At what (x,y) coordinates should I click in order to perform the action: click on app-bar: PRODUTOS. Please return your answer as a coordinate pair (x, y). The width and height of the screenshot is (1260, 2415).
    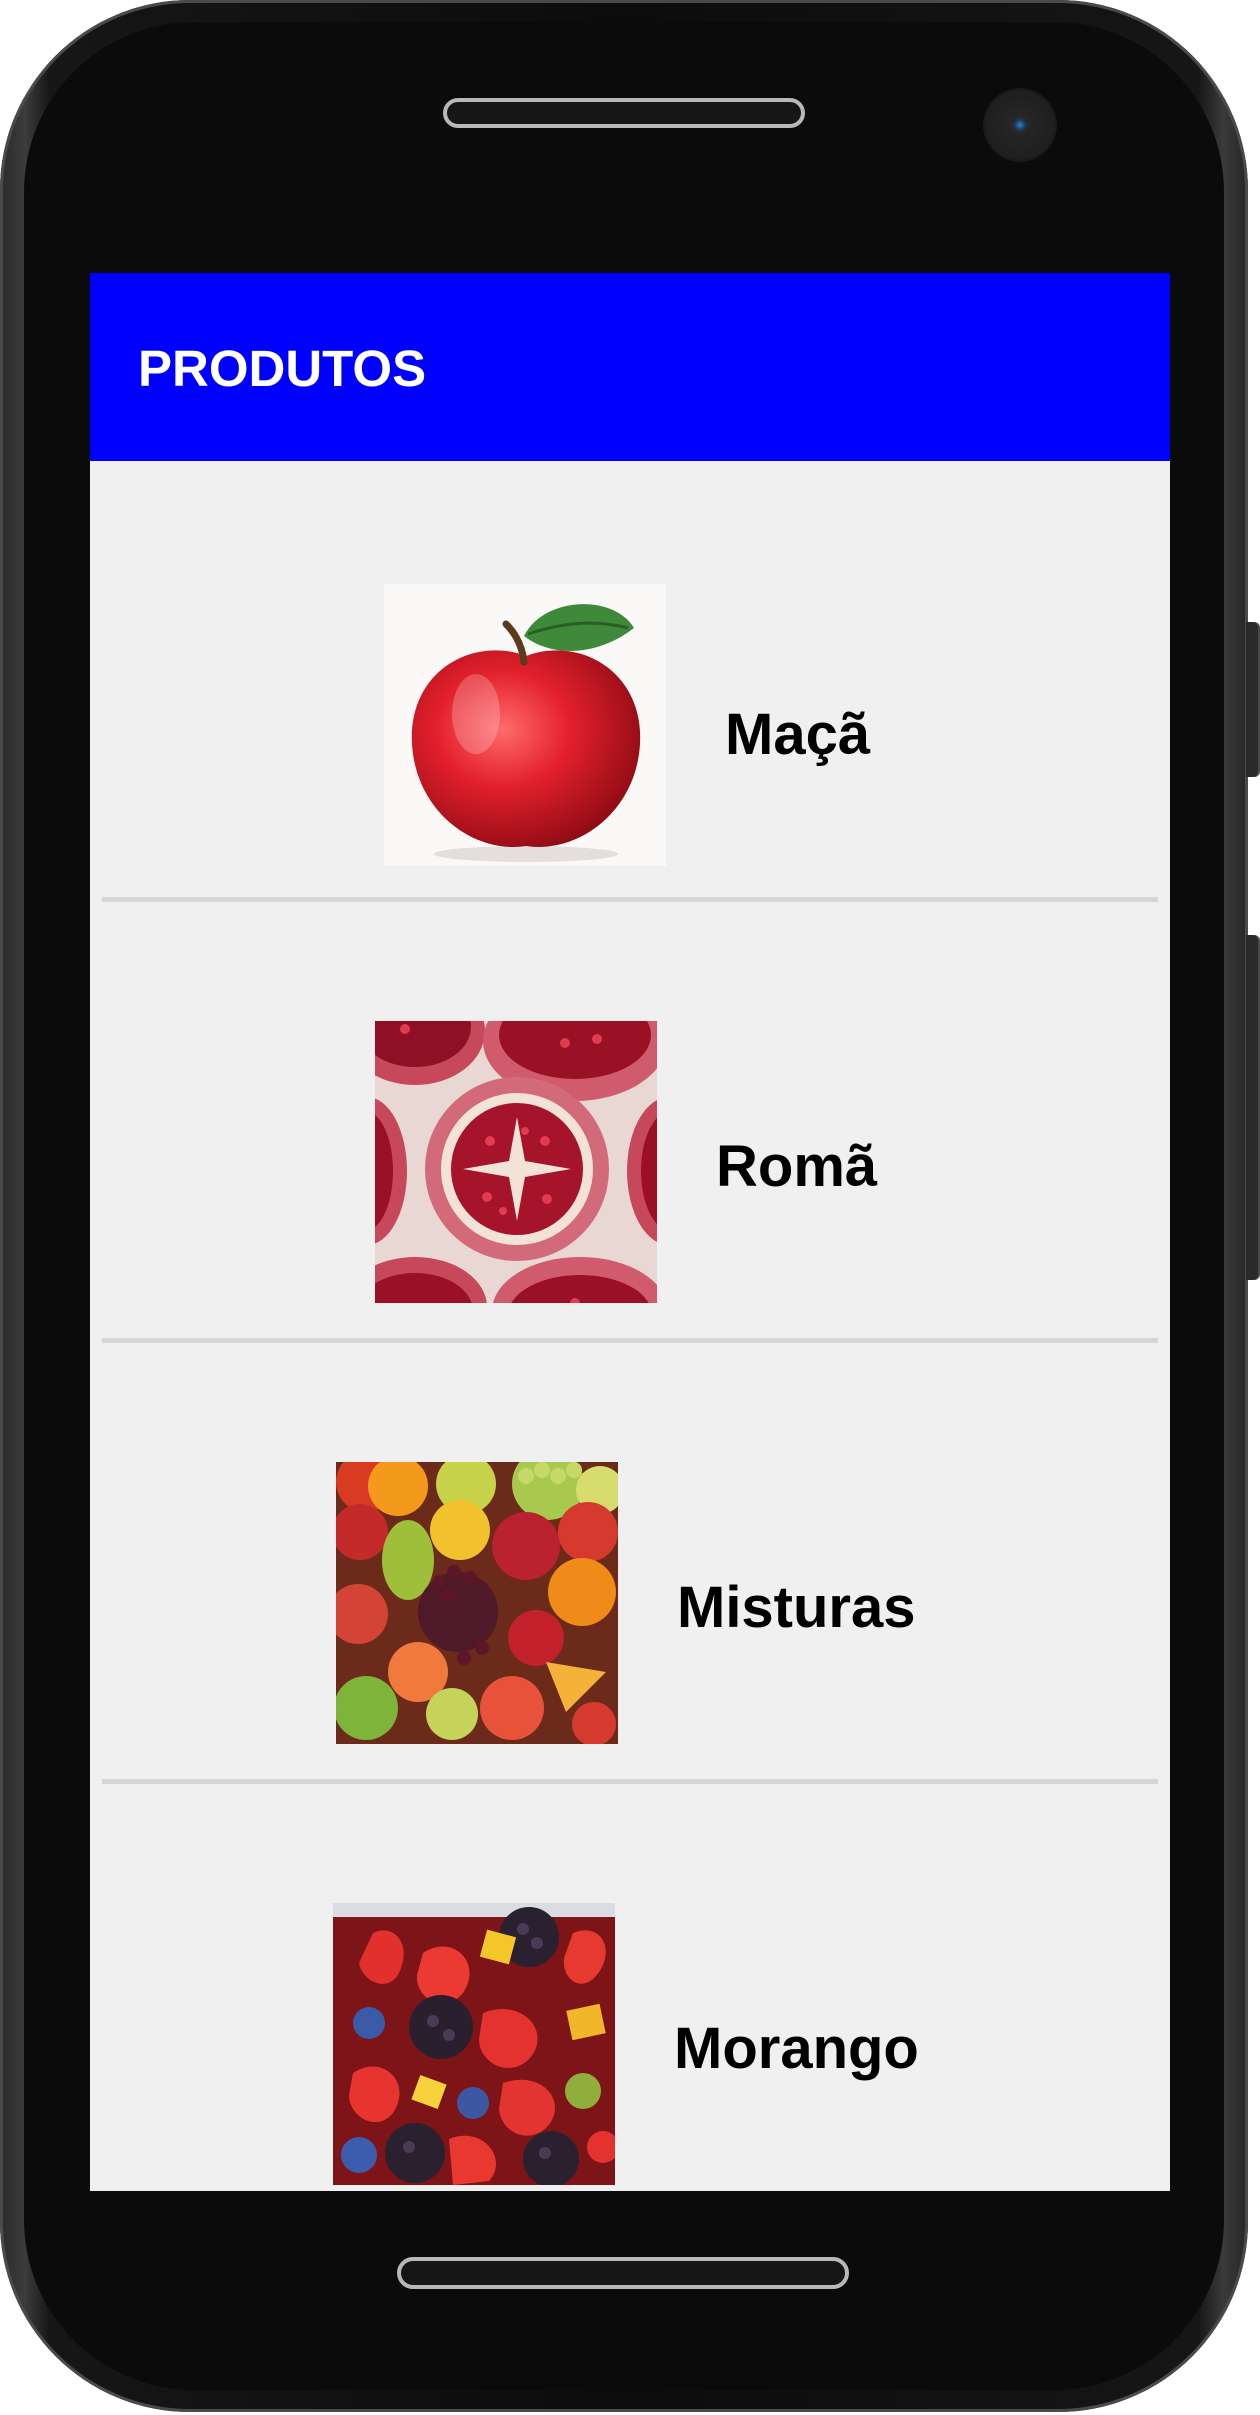
    Looking at the image, I should click on (630, 367).